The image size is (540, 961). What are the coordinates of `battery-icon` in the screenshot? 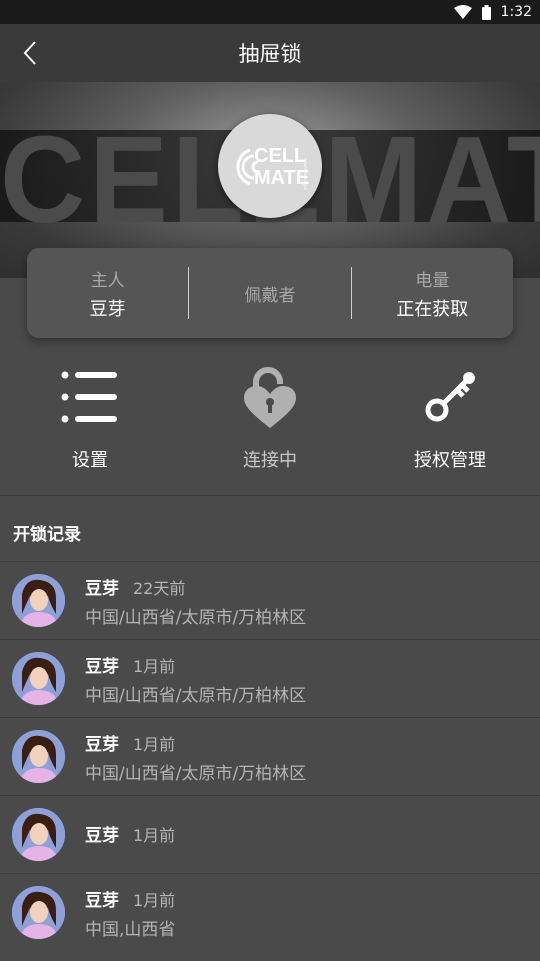 It's located at (486, 12).